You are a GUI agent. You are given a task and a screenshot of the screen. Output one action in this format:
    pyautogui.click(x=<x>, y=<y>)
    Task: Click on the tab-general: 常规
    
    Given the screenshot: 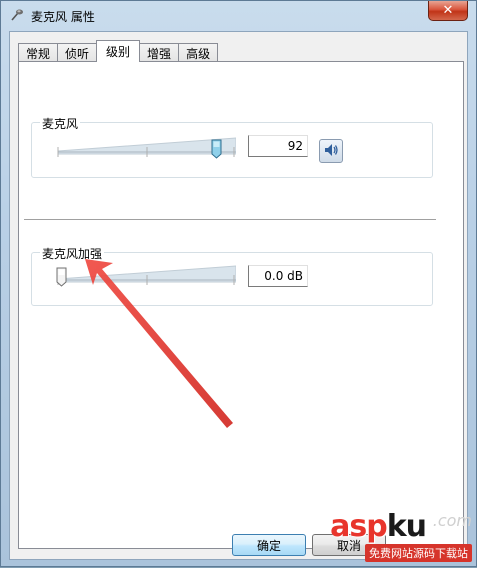 What is the action you would take?
    pyautogui.click(x=38, y=52)
    